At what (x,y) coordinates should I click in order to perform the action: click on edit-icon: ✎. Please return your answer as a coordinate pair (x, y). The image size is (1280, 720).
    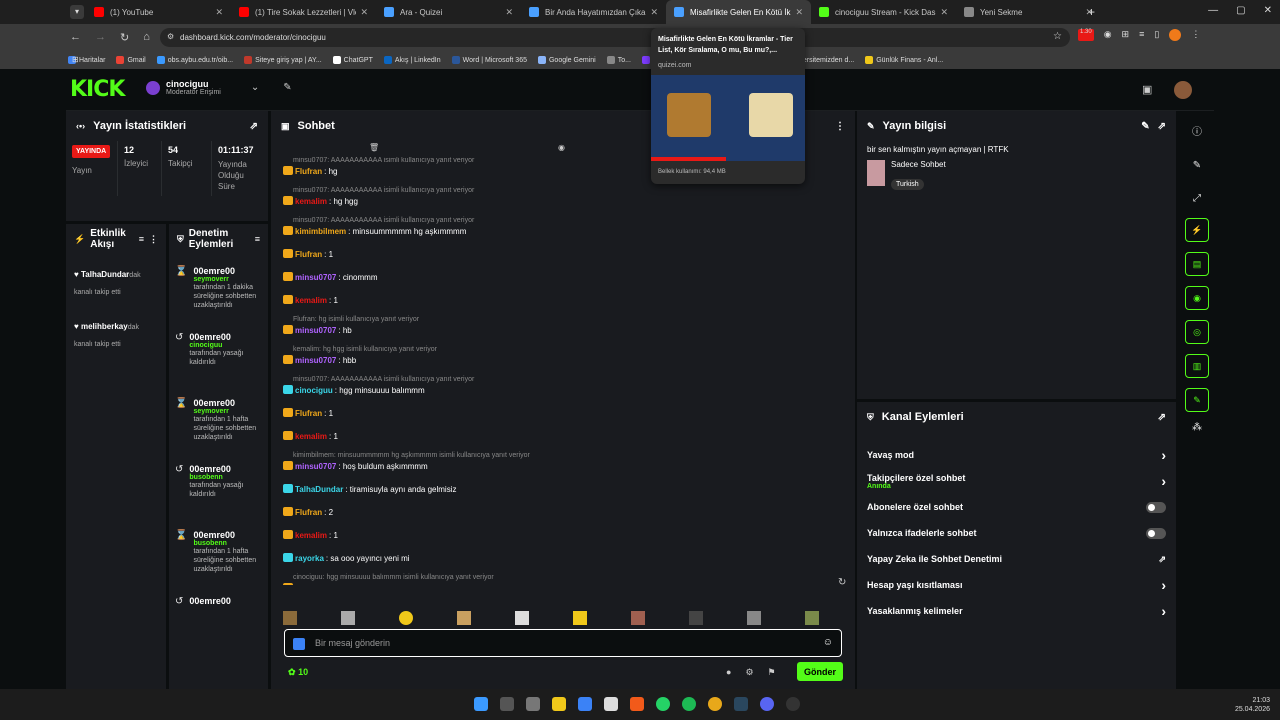
    Looking at the image, I should click on (1145, 126).